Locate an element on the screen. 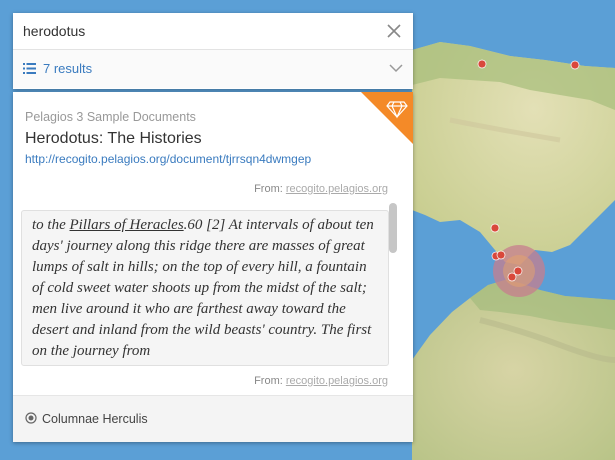 The height and width of the screenshot is (460, 615). close-icon is located at coordinates (394, 31).